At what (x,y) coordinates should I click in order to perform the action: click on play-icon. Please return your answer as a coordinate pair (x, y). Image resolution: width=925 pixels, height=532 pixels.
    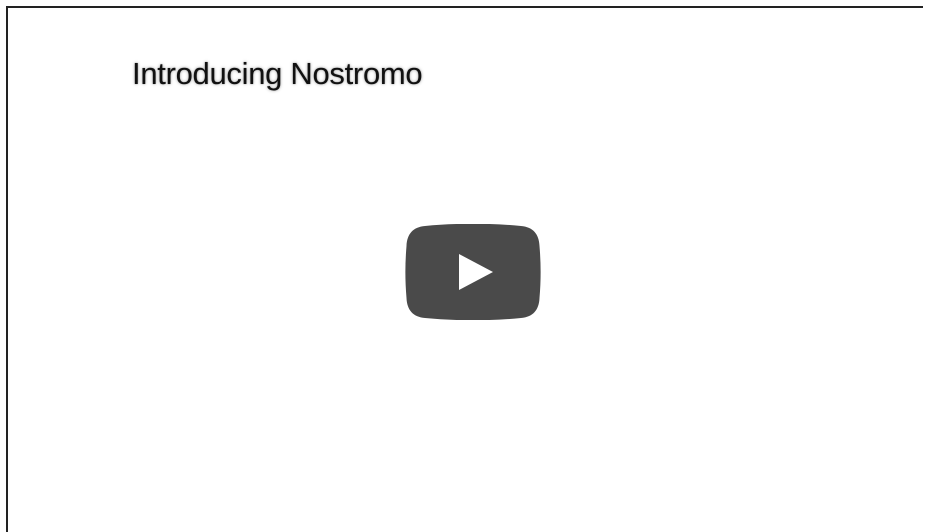
    Looking at the image, I should click on (473, 272).